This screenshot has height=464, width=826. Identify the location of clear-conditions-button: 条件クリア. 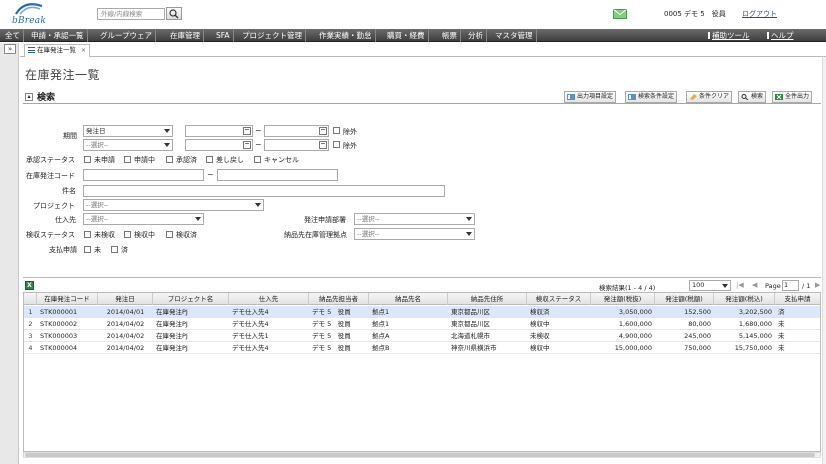
(709, 97).